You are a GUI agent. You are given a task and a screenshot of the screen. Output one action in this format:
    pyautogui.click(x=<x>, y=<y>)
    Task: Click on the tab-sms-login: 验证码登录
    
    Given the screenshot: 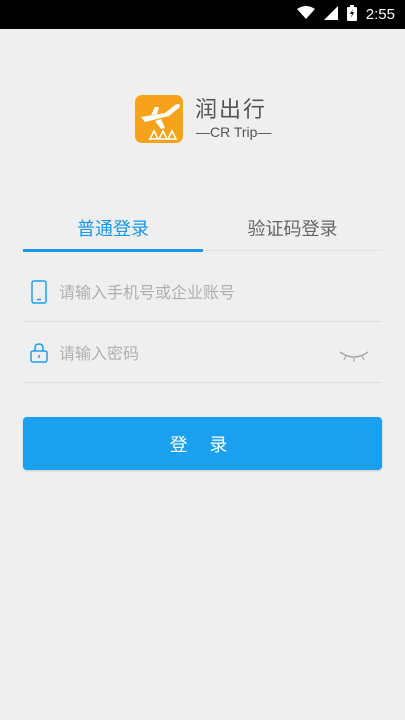 What is the action you would take?
    pyautogui.click(x=292, y=228)
    